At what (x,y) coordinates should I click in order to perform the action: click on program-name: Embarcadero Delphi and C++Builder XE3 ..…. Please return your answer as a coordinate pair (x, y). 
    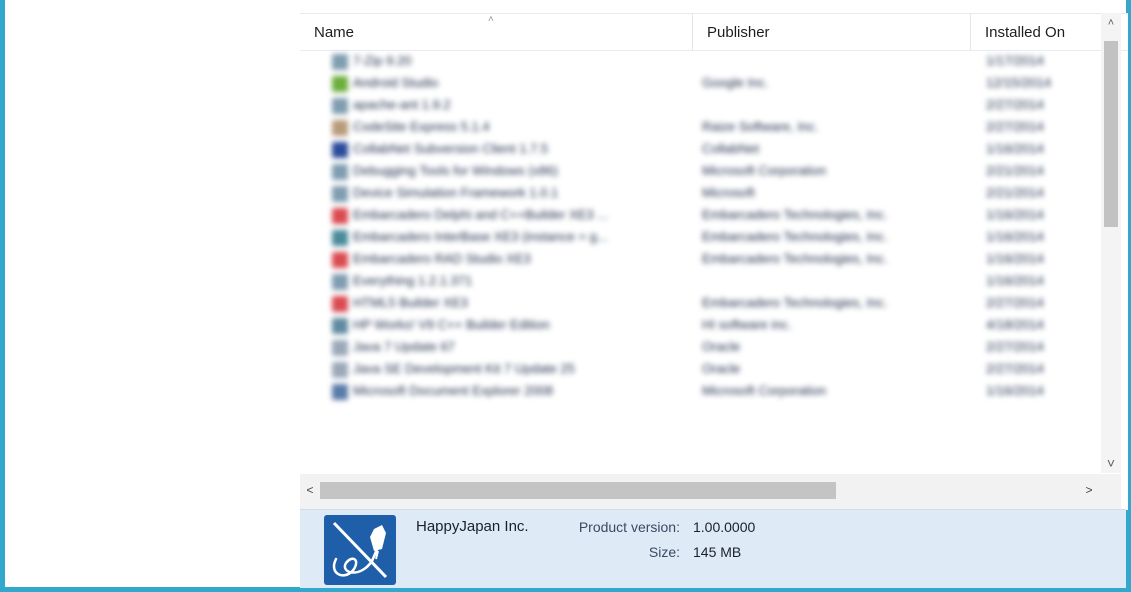
    Looking at the image, I should click on (481, 214).